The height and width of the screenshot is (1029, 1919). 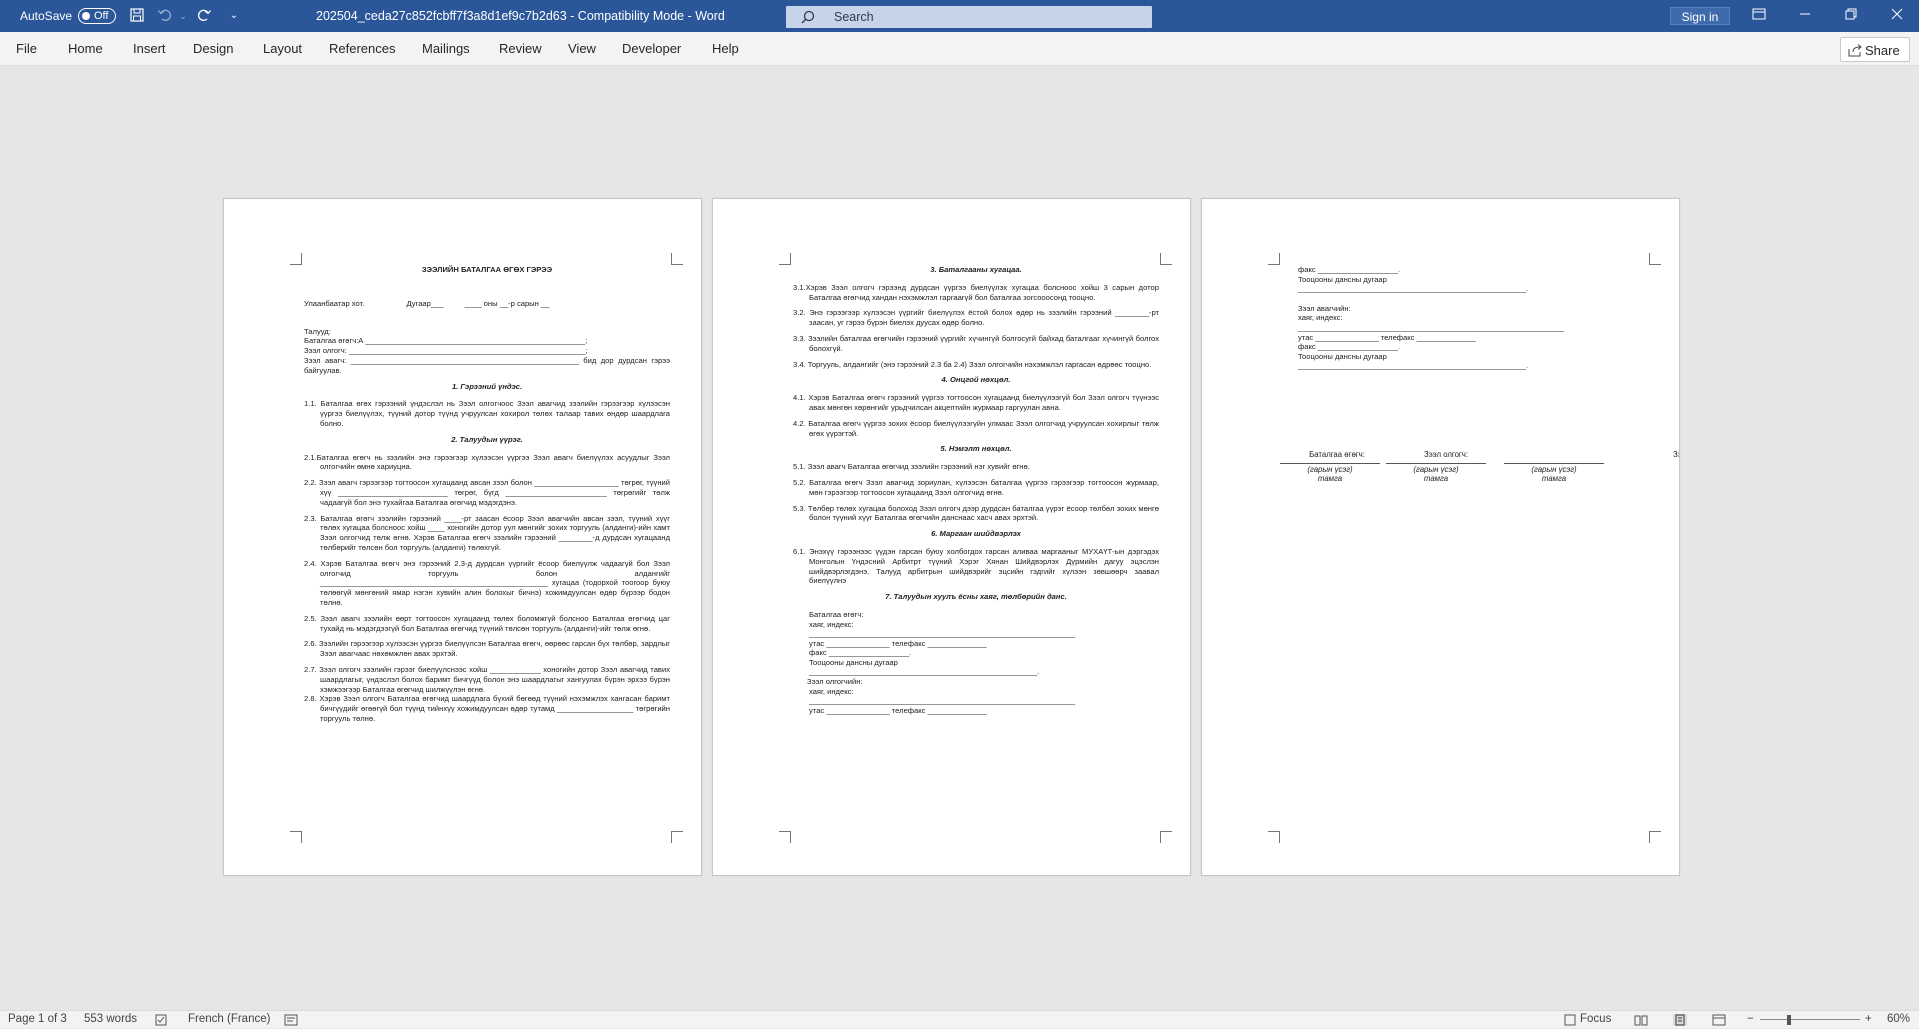 I want to click on sign-in-button: Sign in, so click(x=1700, y=16).